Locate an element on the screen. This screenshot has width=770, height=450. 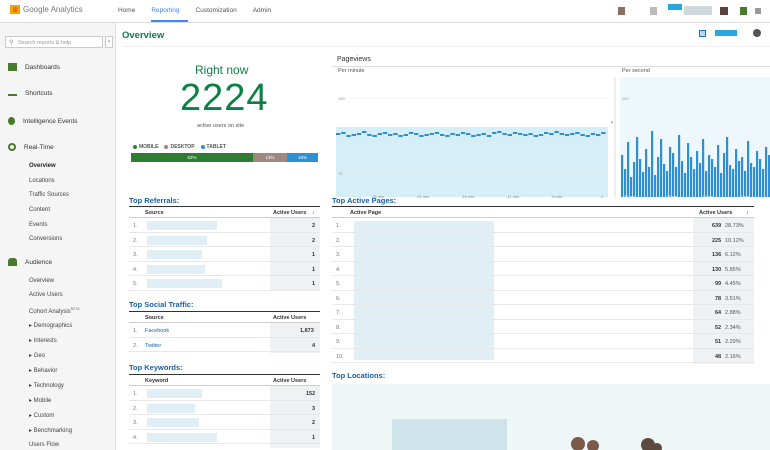
notification-icon is located at coordinates (724, 11).